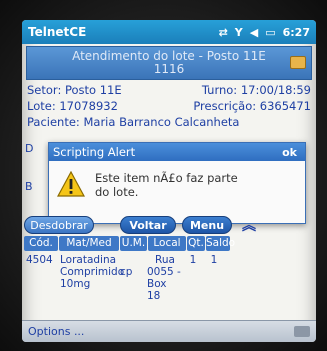 The width and height of the screenshot is (327, 351). Describe the element at coordinates (223, 32) in the screenshot. I see `sync-icon: ⇄` at that location.